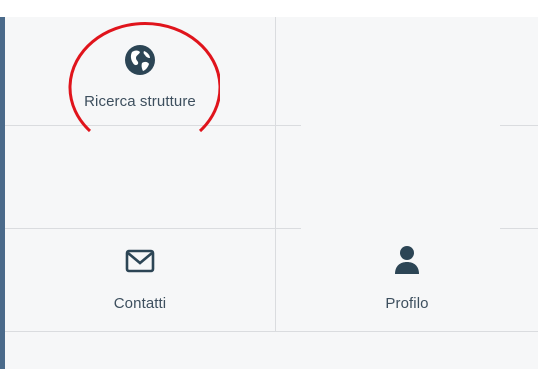 This screenshot has width=538, height=369. What do you see at coordinates (140, 60) in the screenshot?
I see `globe-icon` at bounding box center [140, 60].